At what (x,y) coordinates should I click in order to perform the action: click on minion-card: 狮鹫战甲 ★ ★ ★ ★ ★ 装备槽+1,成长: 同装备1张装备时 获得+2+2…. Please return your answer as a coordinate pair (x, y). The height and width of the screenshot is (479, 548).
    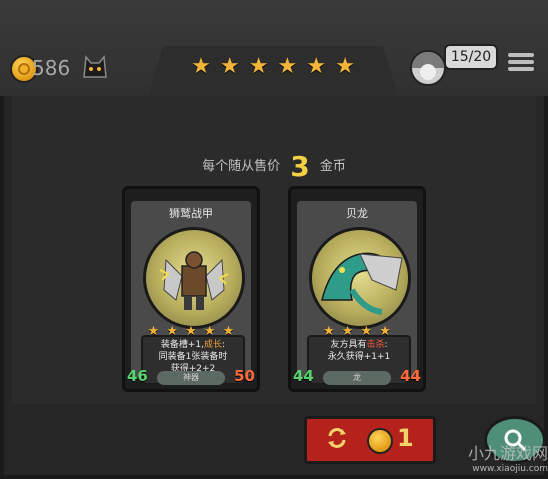
    Looking at the image, I should click on (191, 289).